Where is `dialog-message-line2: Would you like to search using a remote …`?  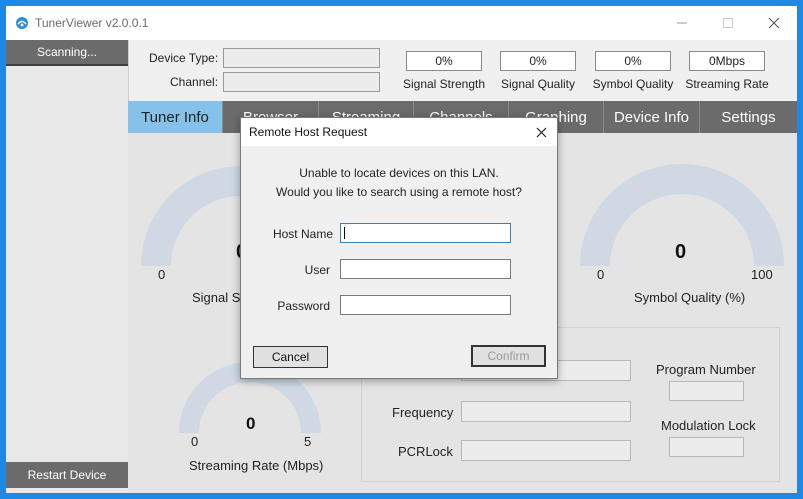 dialog-message-line2: Would you like to search using a remote … is located at coordinates (399, 192).